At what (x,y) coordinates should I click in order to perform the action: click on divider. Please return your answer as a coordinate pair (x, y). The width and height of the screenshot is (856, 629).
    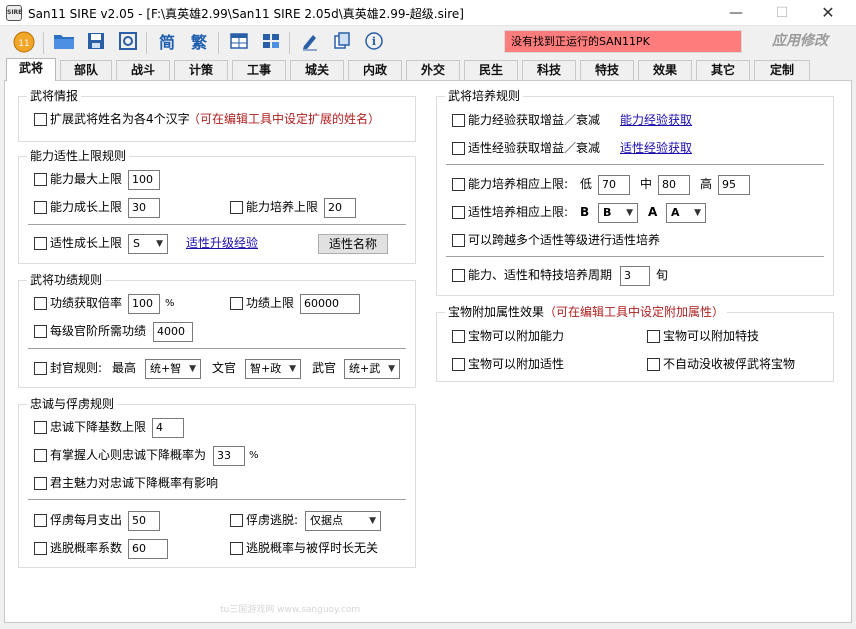
    Looking at the image, I should click on (635, 256).